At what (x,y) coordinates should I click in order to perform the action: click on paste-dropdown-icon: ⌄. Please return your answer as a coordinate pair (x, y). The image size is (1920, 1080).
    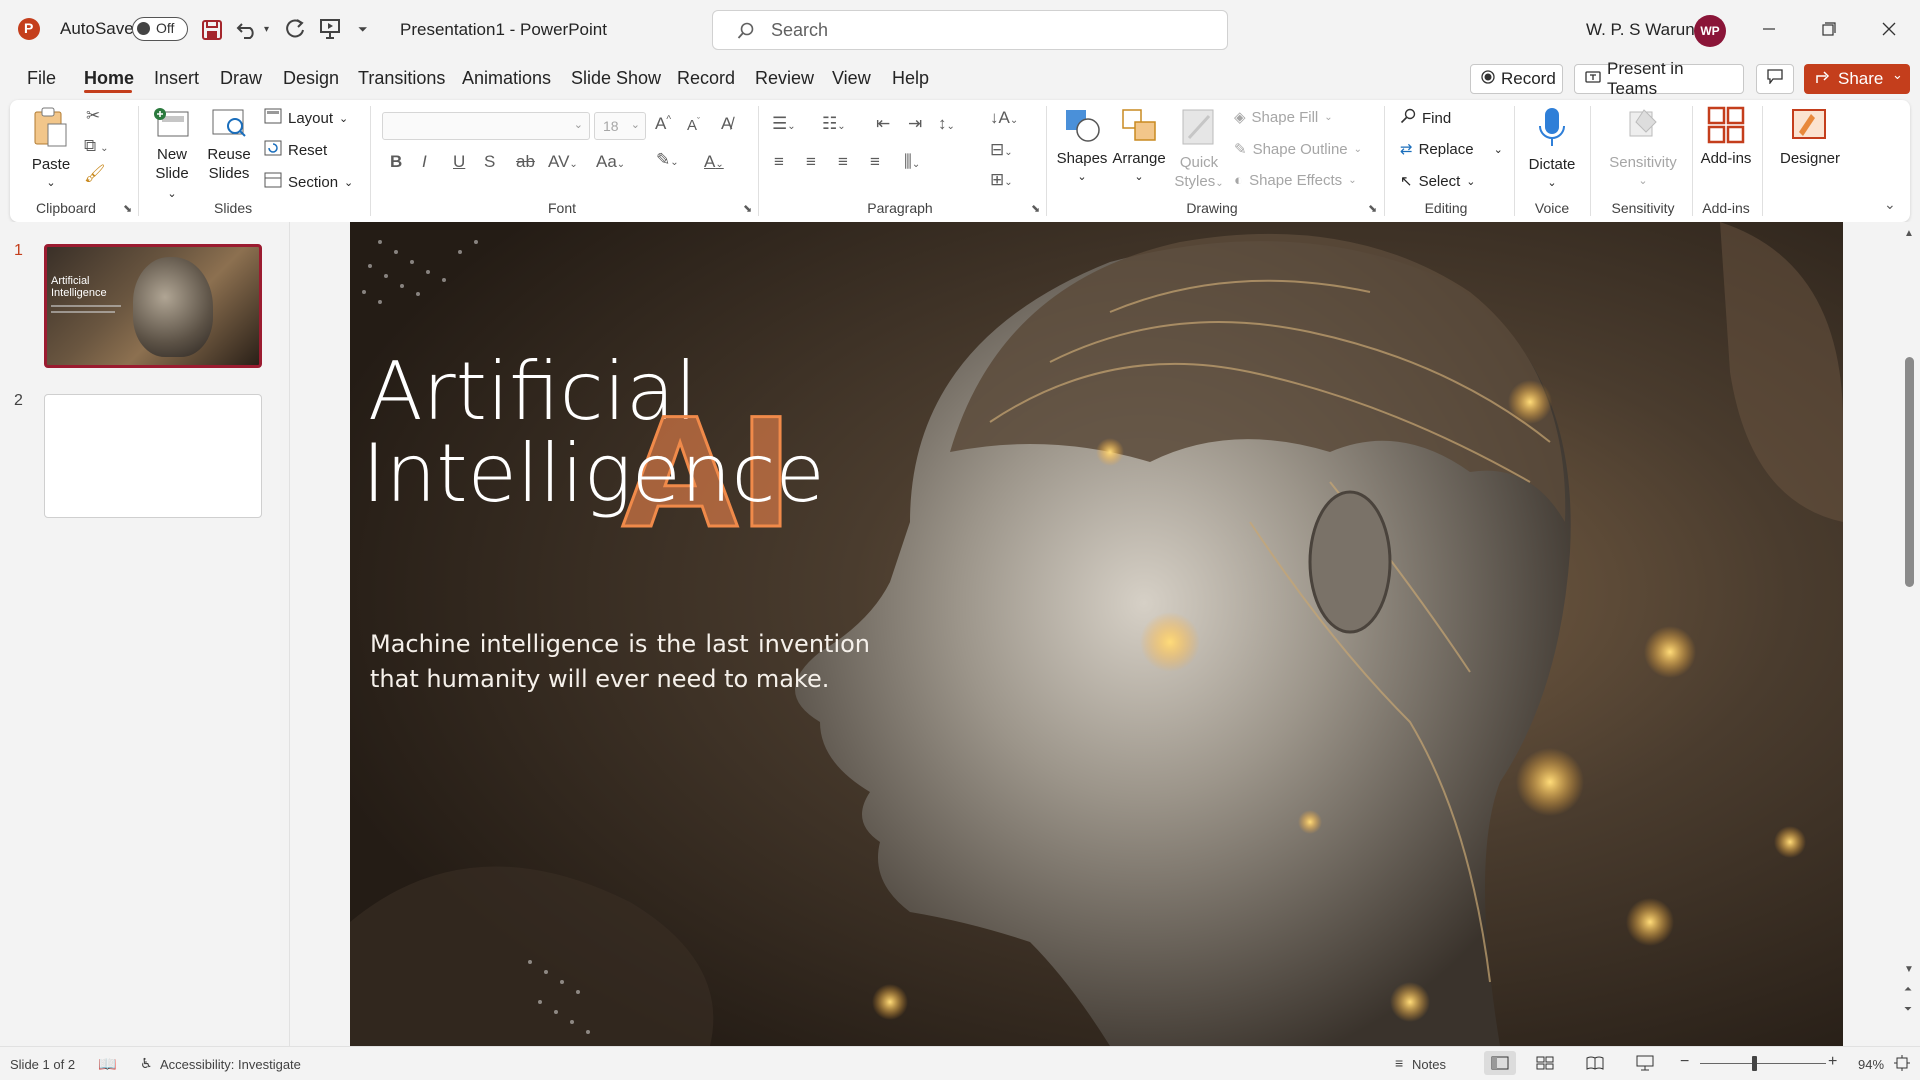
    Looking at the image, I should click on (51, 183).